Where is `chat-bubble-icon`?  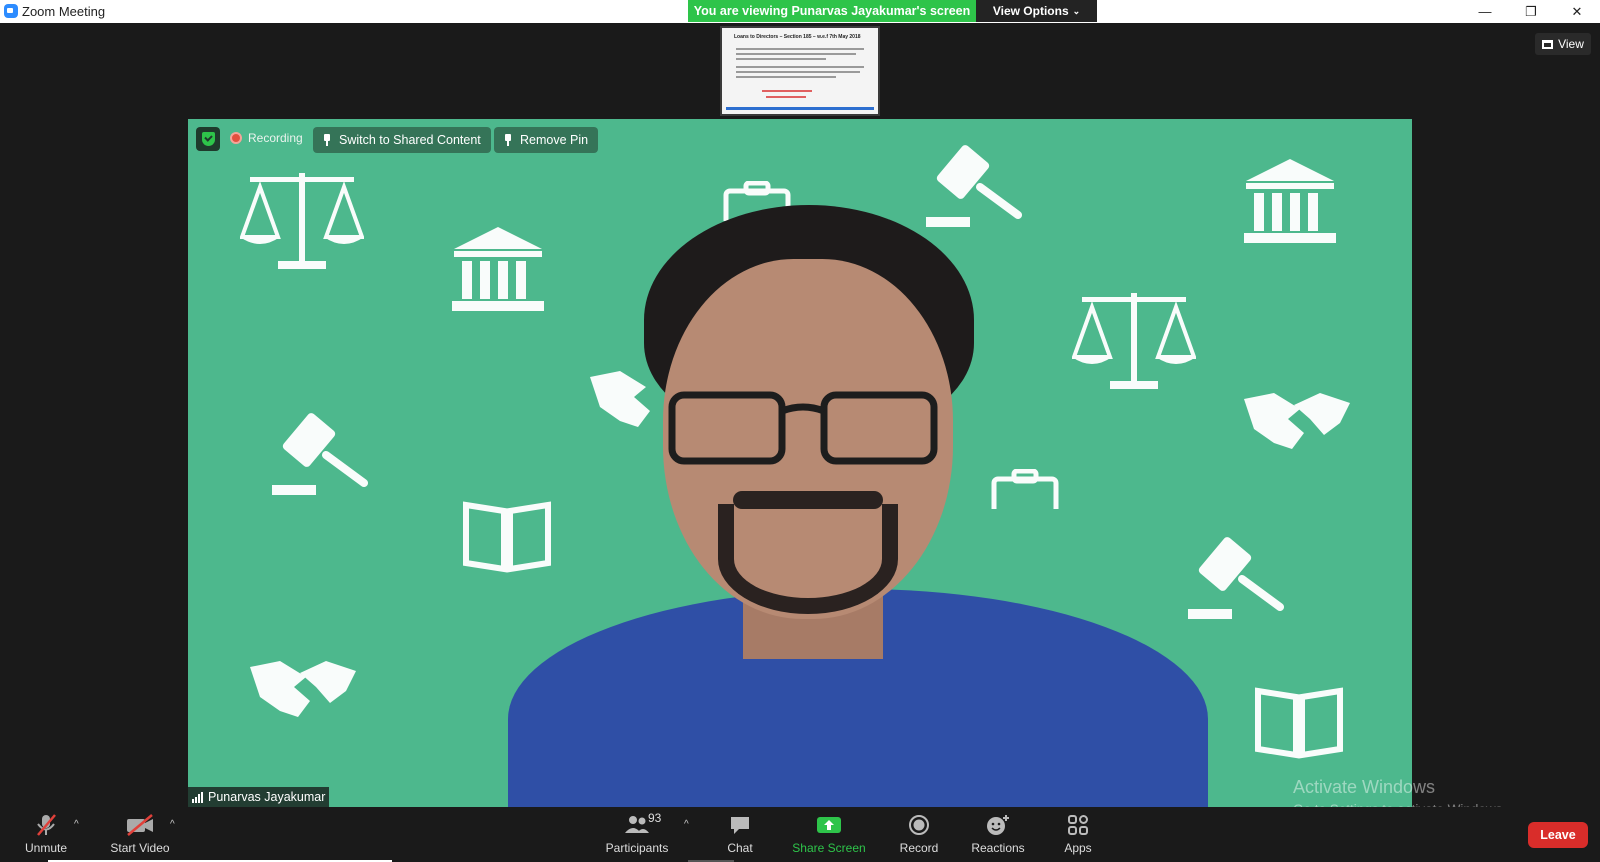
chat-bubble-icon is located at coordinates (740, 825).